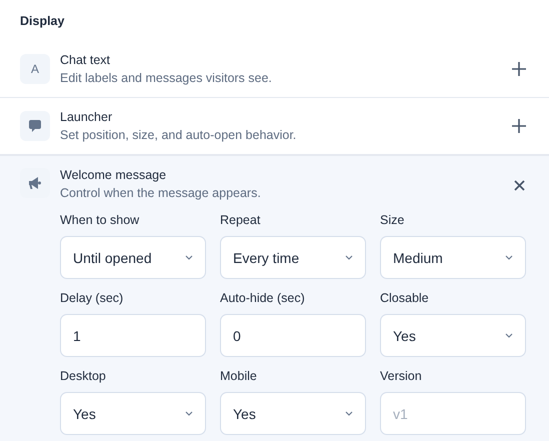 The image size is (549, 441). I want to click on input-field: 0, so click(293, 335).